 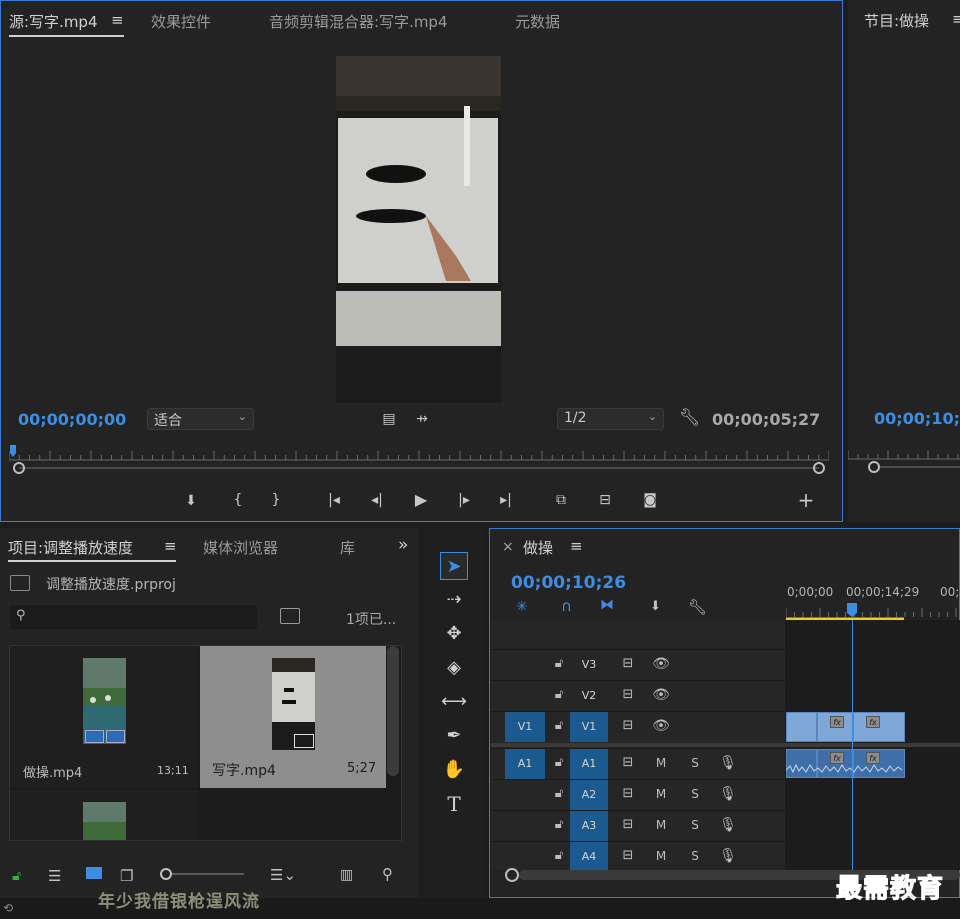 I want to click on razor-tool-icon: ◈, so click(x=454, y=668).